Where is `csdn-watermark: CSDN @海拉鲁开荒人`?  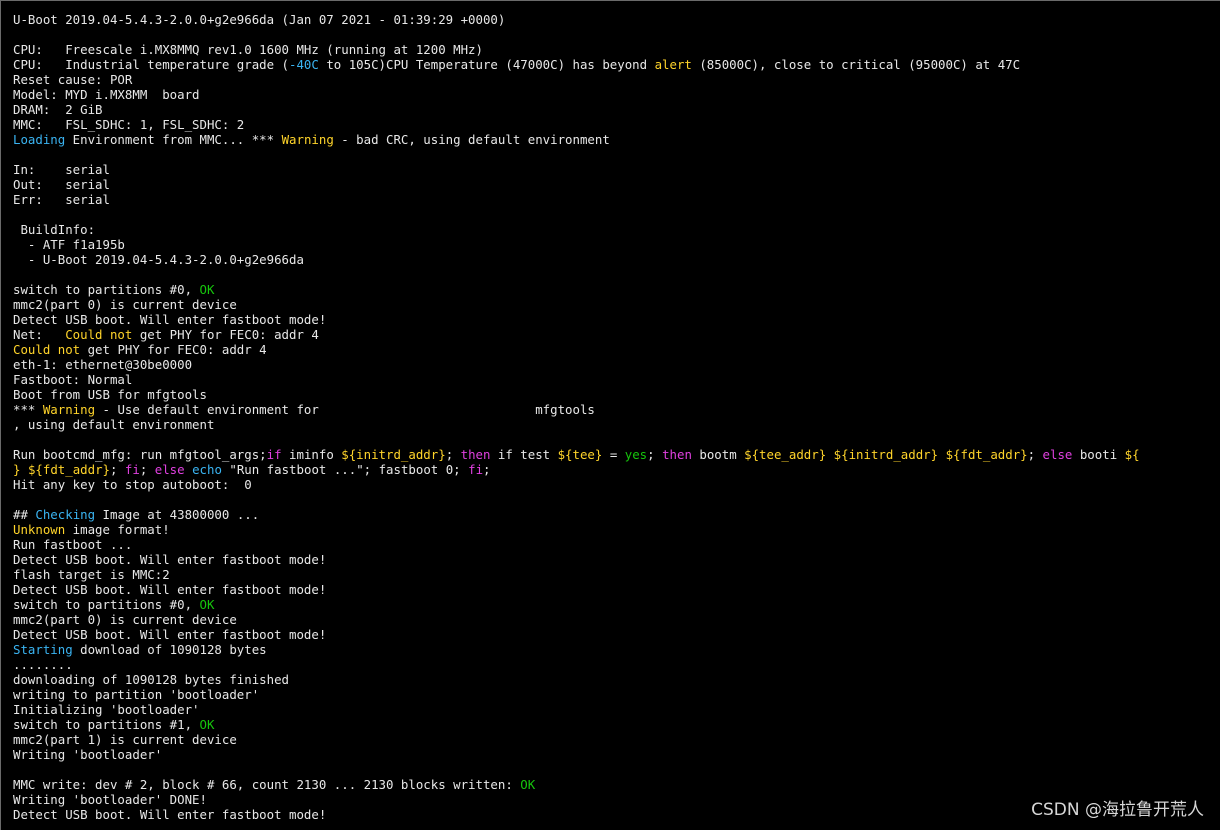
csdn-watermark: CSDN @海拉鲁开荒人 is located at coordinates (1117, 810).